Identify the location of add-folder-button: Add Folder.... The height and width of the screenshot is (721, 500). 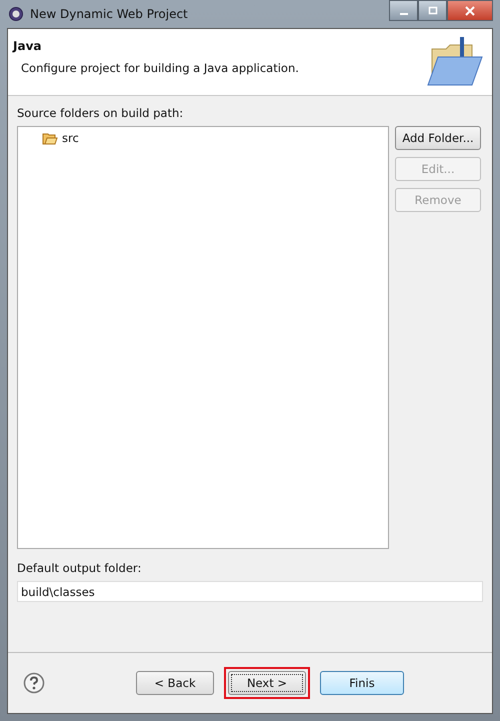
(438, 138).